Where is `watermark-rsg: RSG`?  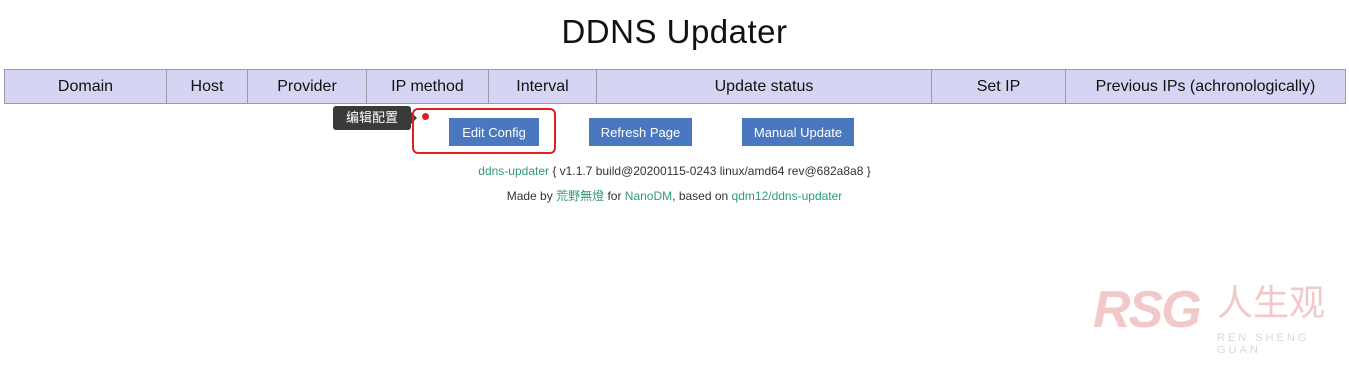
watermark-rsg: RSG is located at coordinates (1147, 310).